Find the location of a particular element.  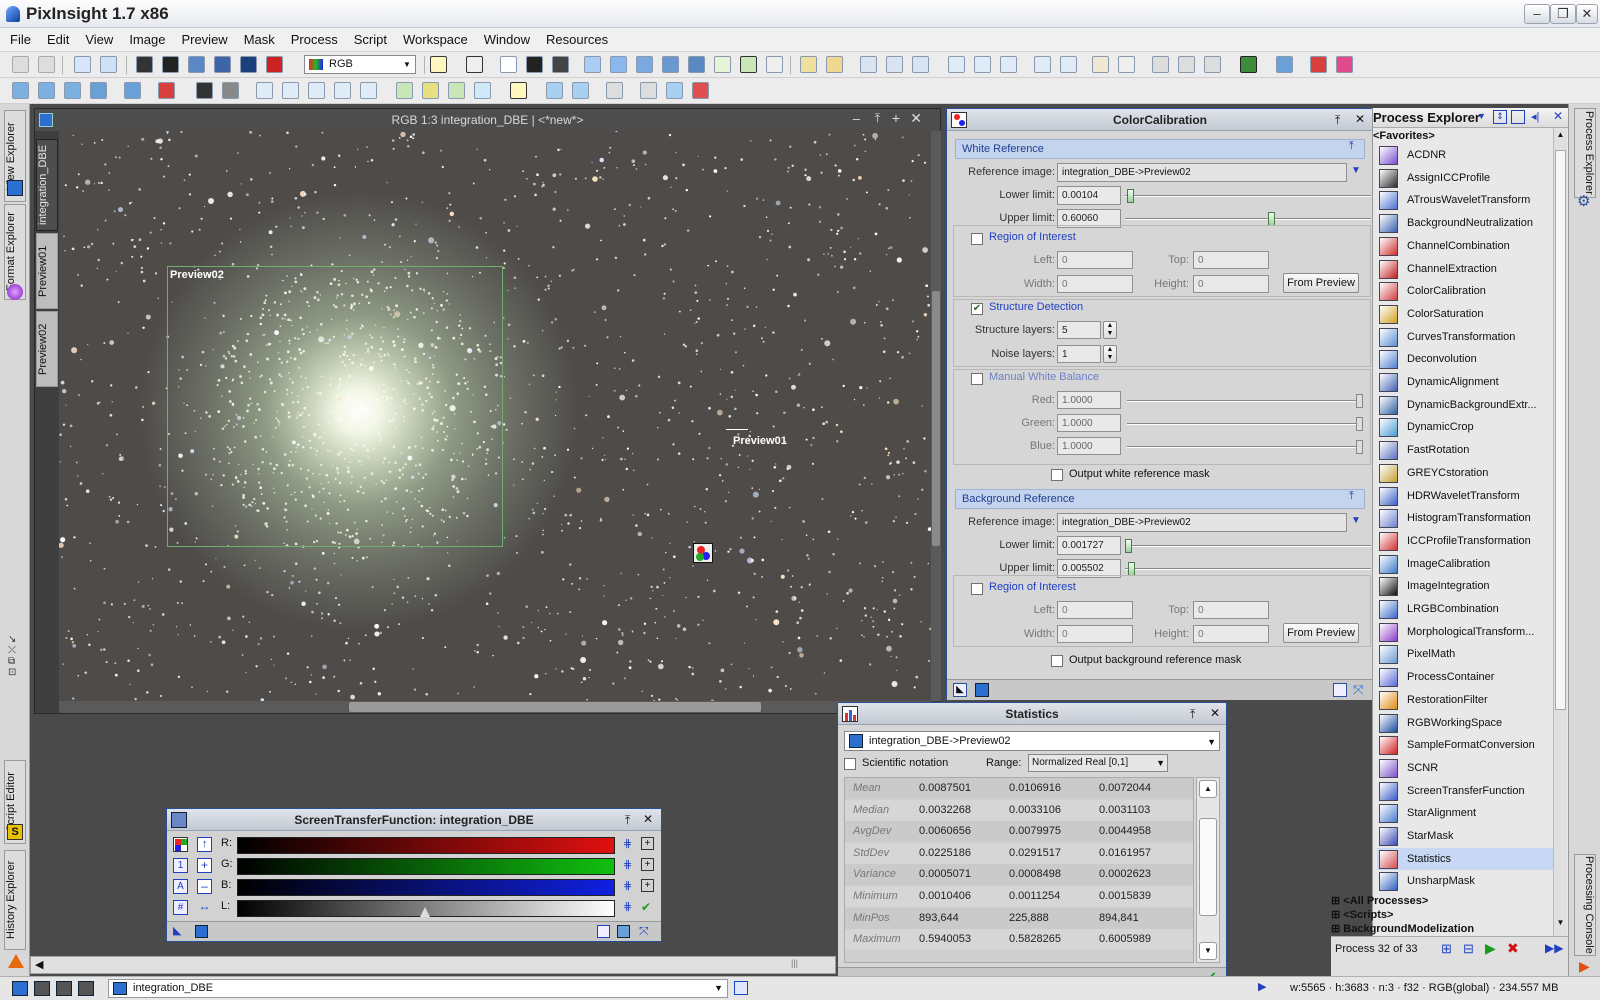

history-explorer-tab: History Explorer is located at coordinates (15, 900).